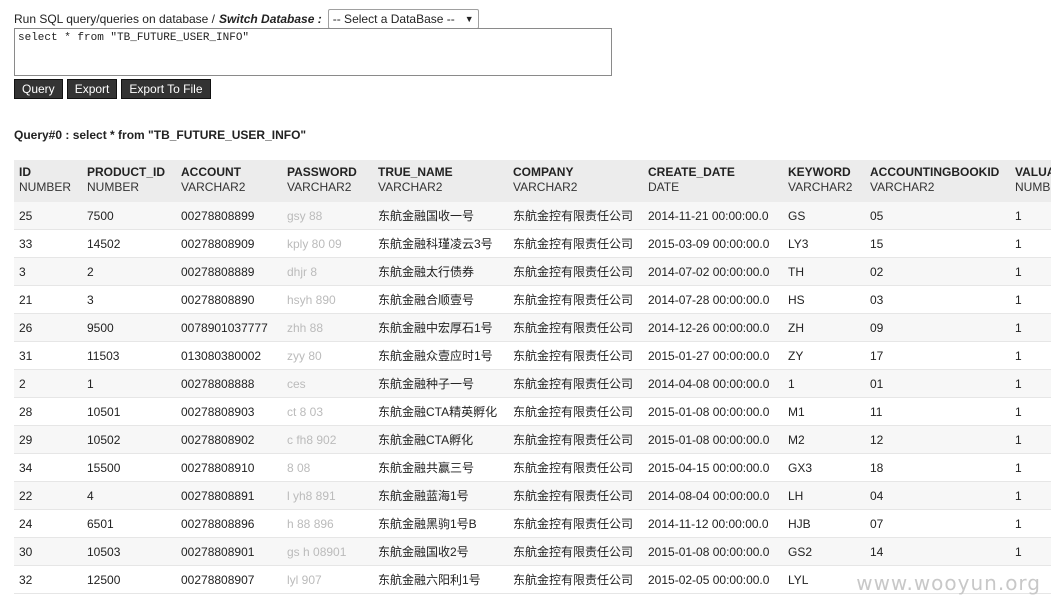 The image size is (1051, 609). I want to click on column-header: TRUE_NAME VARCHAR2, so click(440, 181).